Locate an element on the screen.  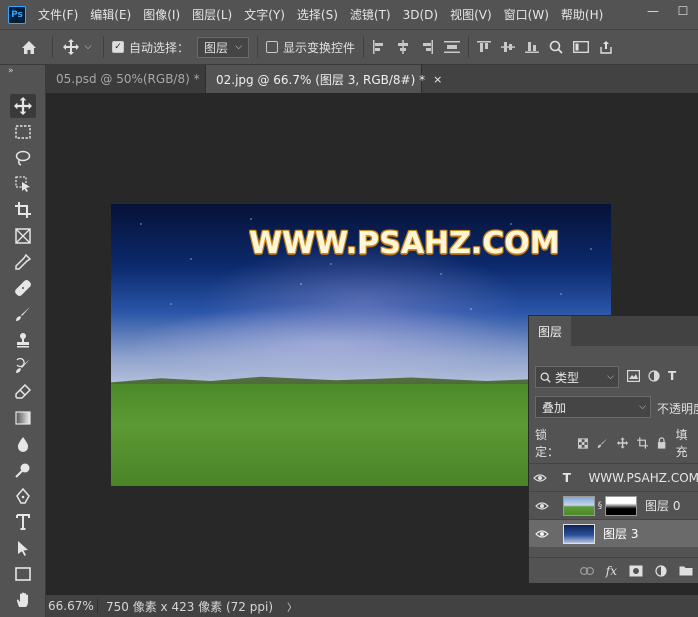
menu-window: 窗口(W) is located at coordinates (526, 14).